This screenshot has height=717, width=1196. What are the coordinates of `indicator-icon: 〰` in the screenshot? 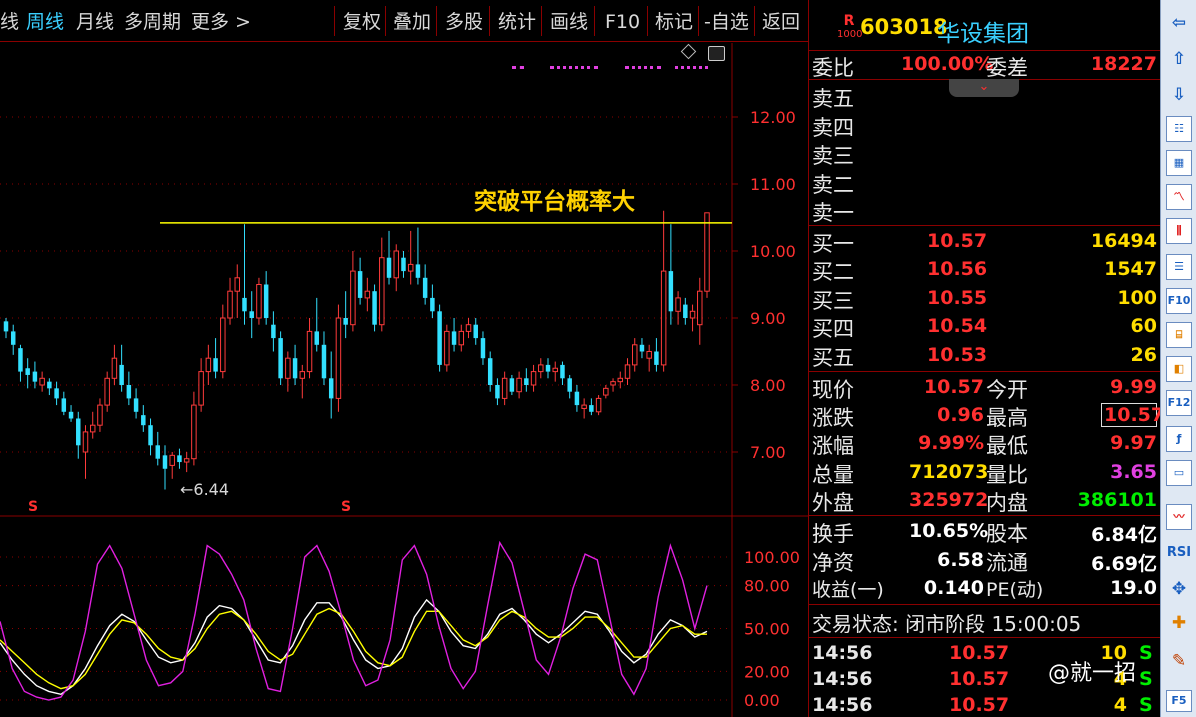 It's located at (1179, 517).